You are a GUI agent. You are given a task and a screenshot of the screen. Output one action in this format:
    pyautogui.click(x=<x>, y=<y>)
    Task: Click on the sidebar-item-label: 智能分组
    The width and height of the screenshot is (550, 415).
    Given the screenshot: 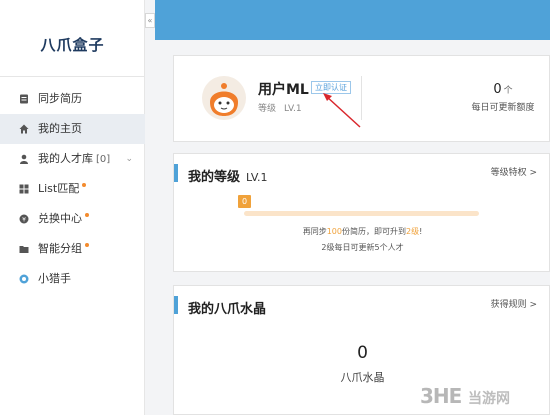 What is the action you would take?
    pyautogui.click(x=60, y=248)
    